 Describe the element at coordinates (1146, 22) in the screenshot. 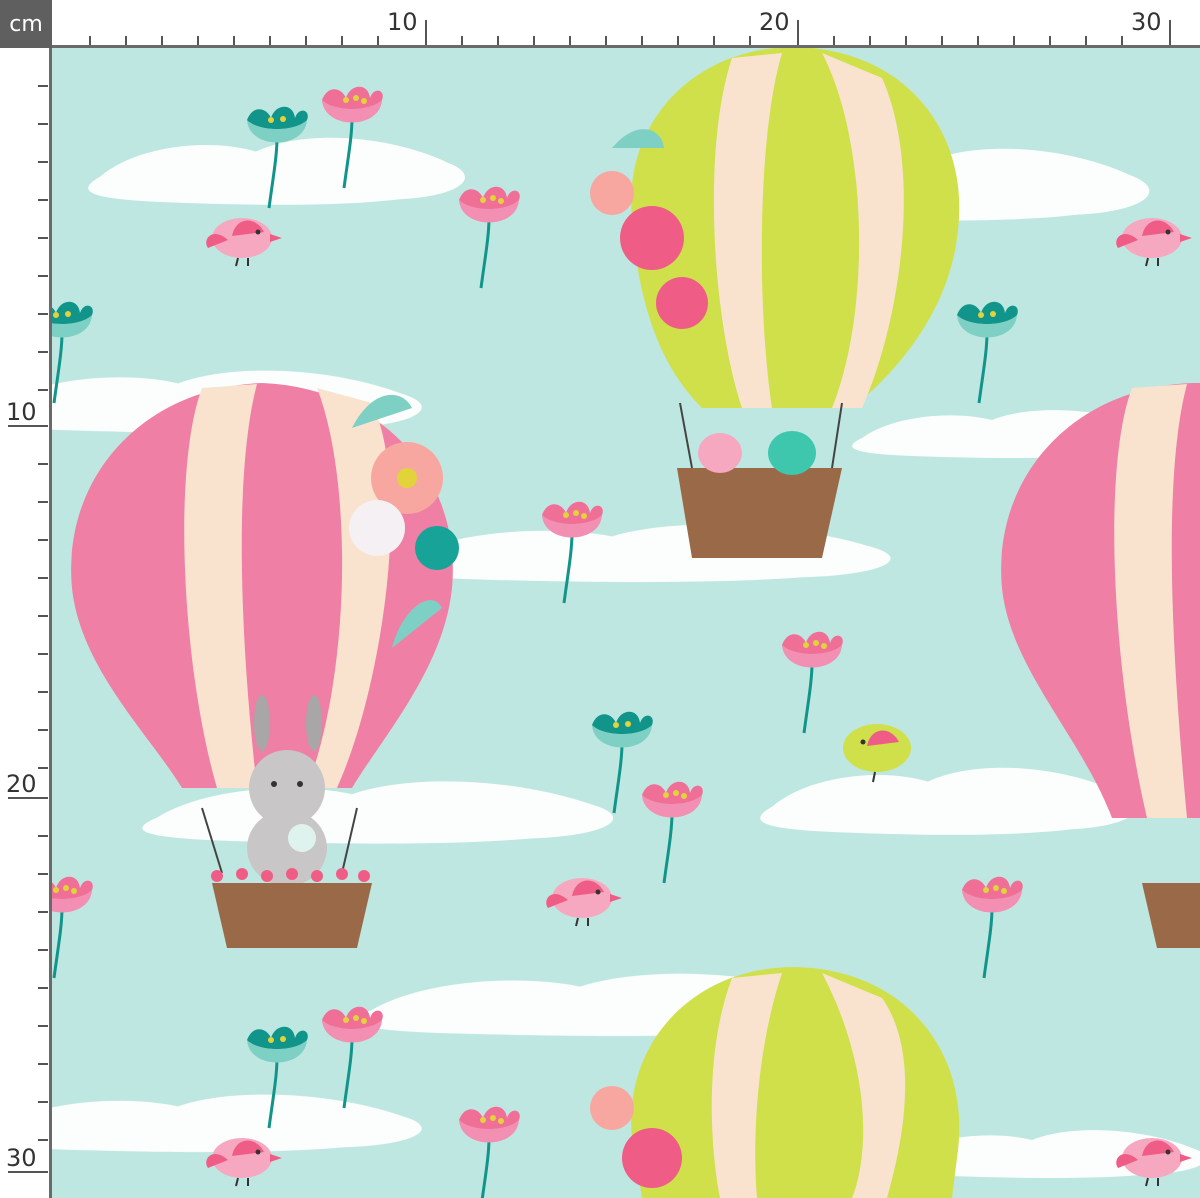

I see `ruler-top-label: 30` at that location.